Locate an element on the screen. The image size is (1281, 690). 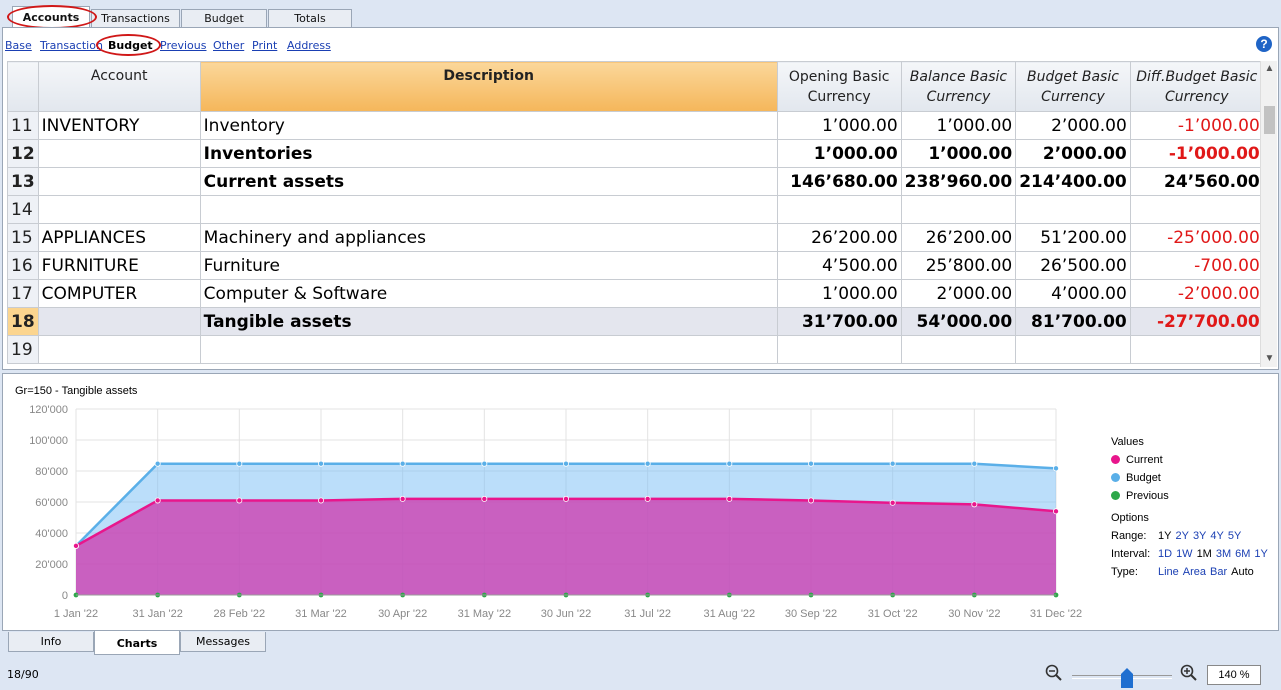
view-base: Base is located at coordinates (18, 45).